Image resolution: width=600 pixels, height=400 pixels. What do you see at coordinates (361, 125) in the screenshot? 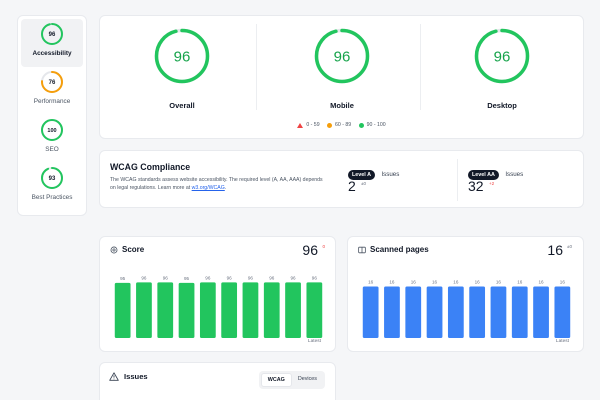
I see `green-dot-icon` at bounding box center [361, 125].